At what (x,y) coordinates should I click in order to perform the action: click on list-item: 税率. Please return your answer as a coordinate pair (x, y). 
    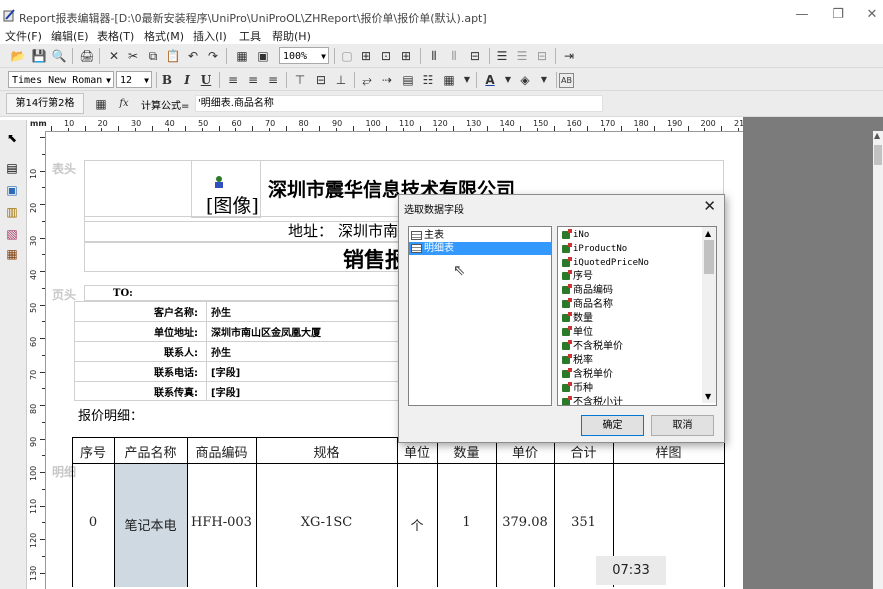
    Looking at the image, I should click on (577, 361).